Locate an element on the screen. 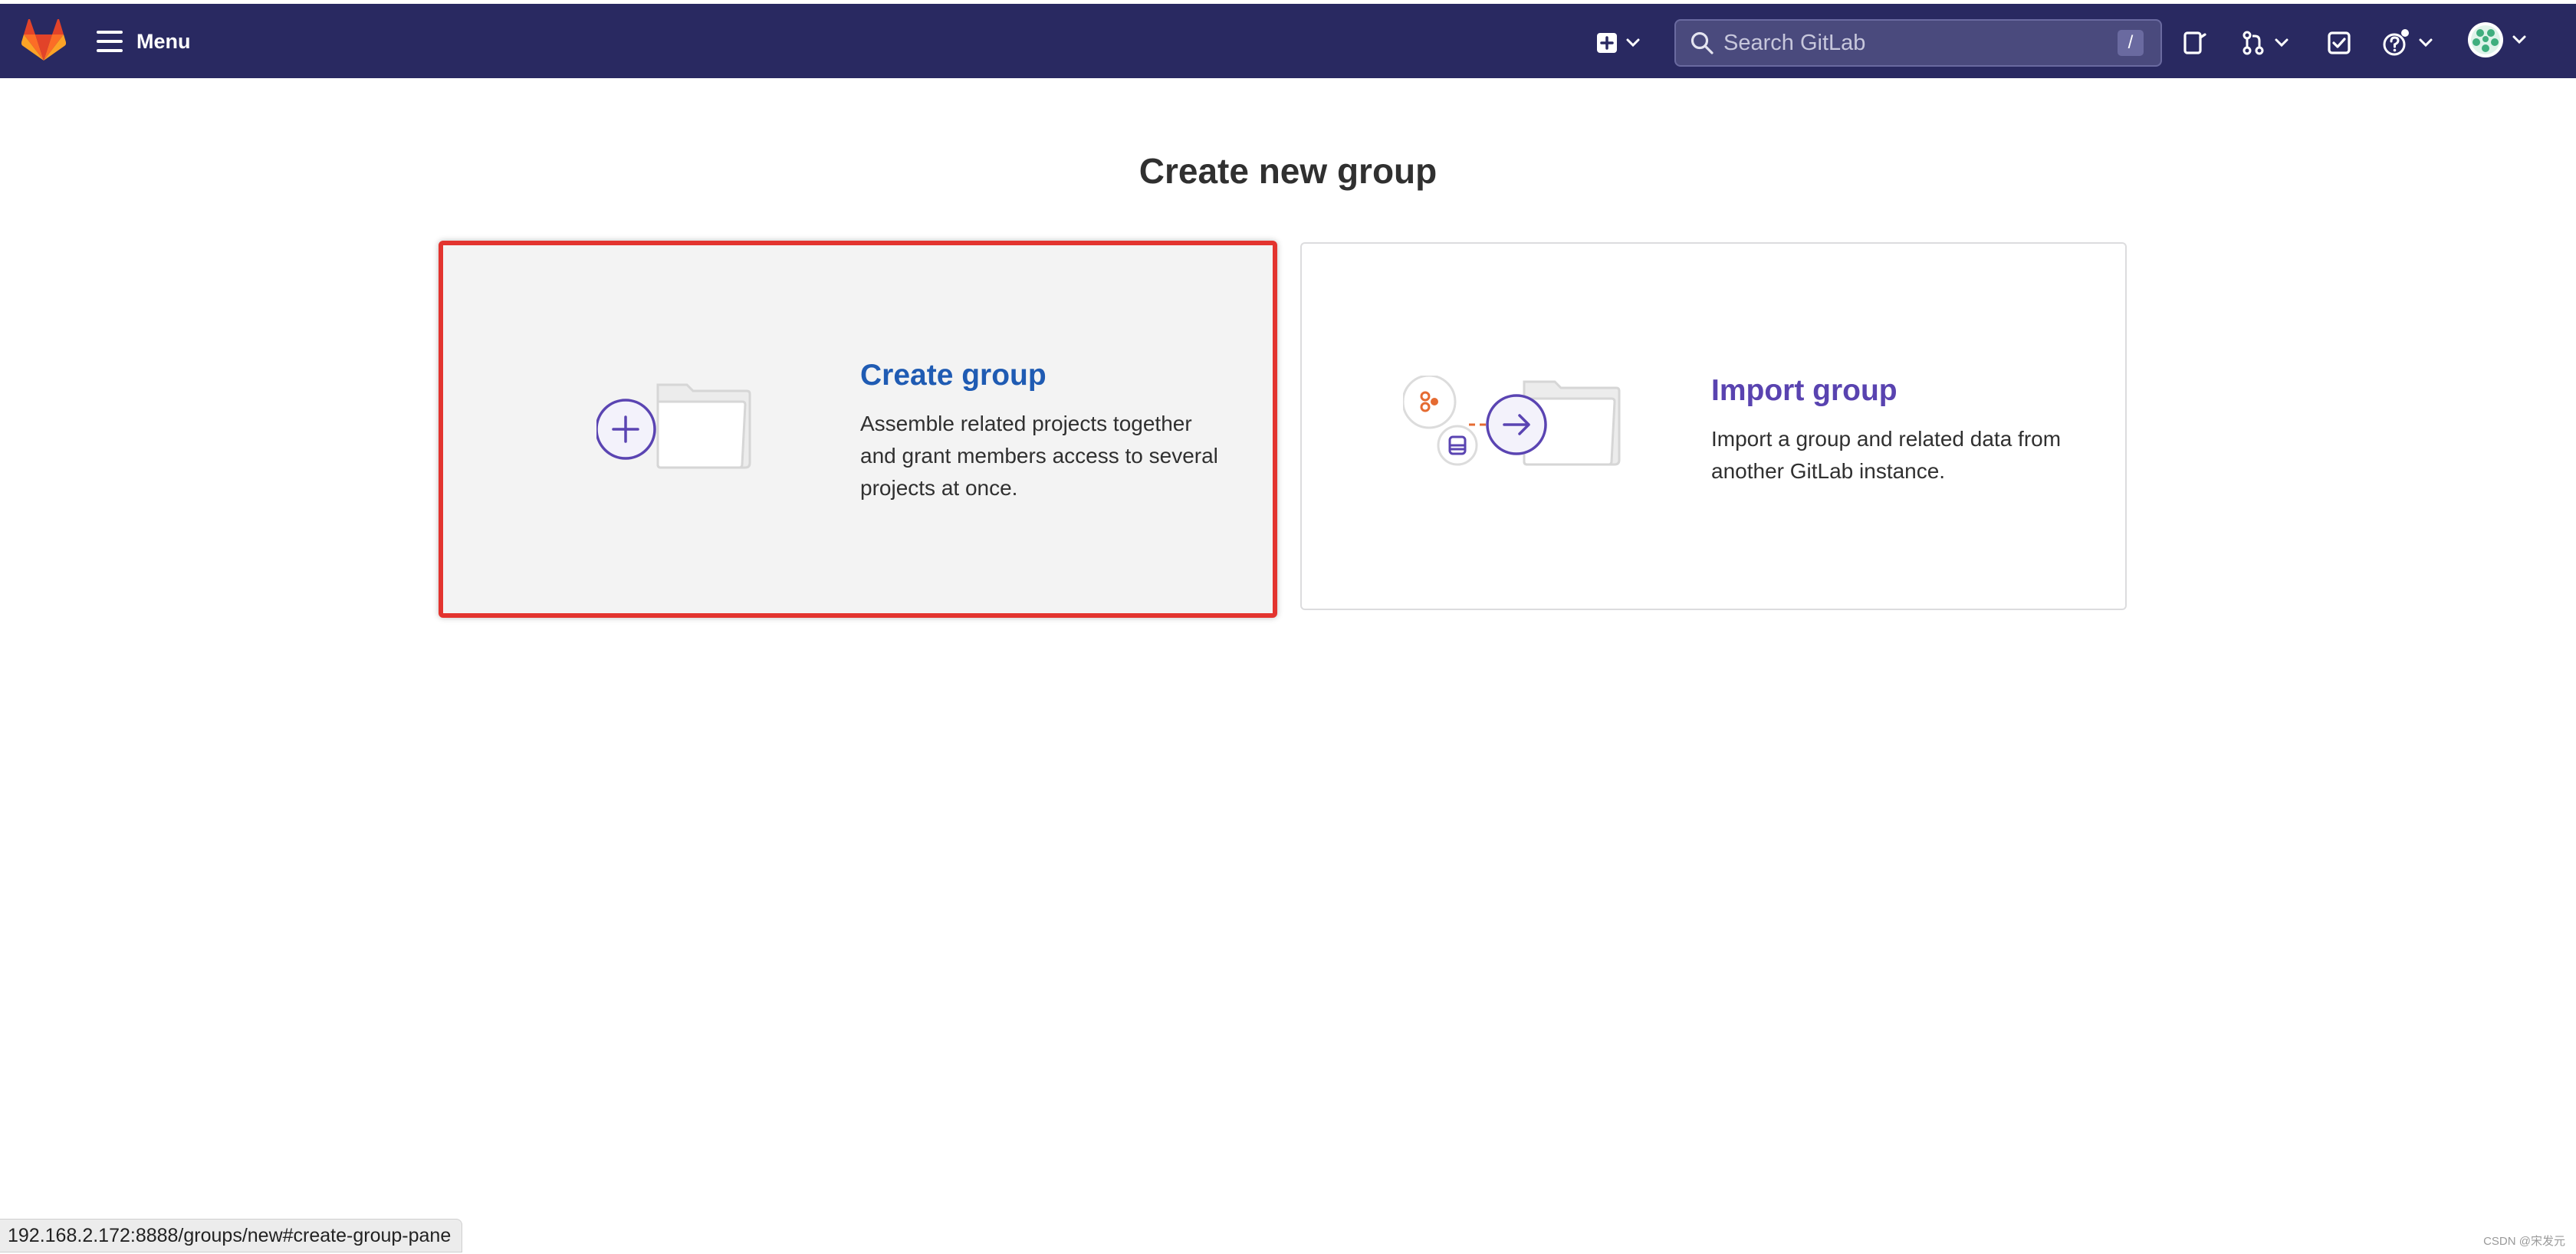 The image size is (2576, 1254). import-group-title: Import group is located at coordinates (1804, 391).